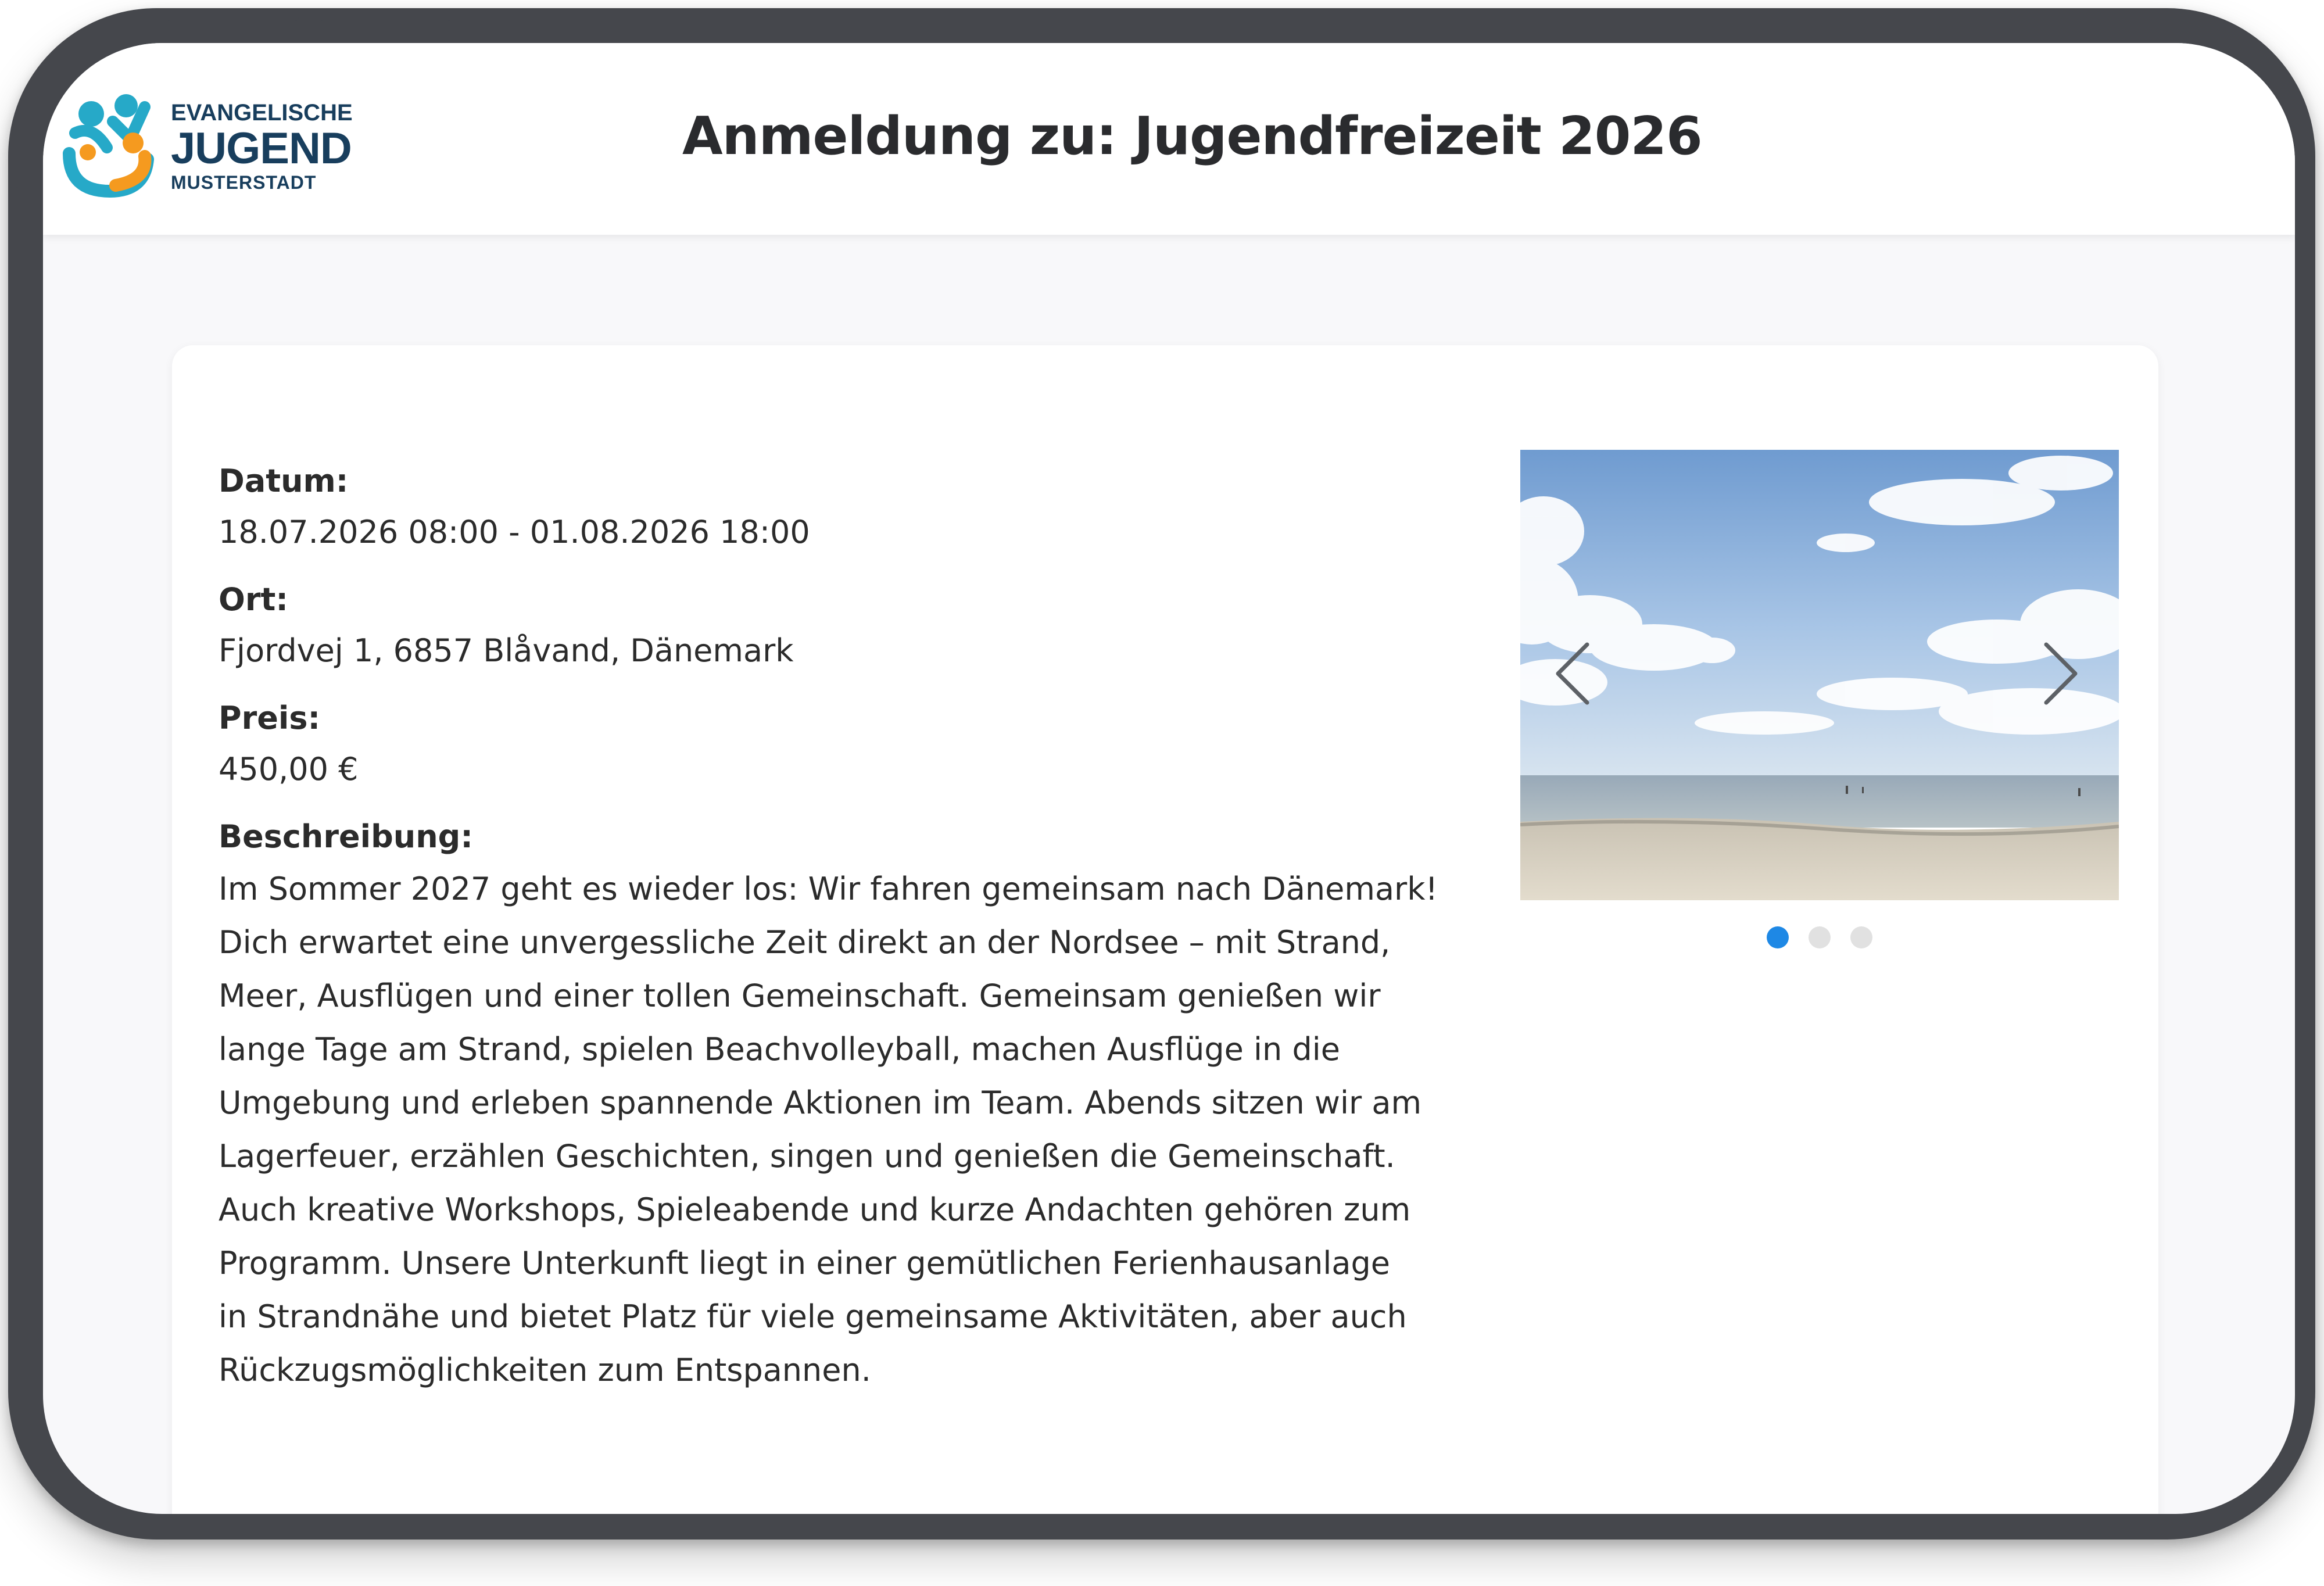 The height and width of the screenshot is (1586, 2324). Describe the element at coordinates (289, 769) in the screenshot. I see `price-value: 450,00 €` at that location.